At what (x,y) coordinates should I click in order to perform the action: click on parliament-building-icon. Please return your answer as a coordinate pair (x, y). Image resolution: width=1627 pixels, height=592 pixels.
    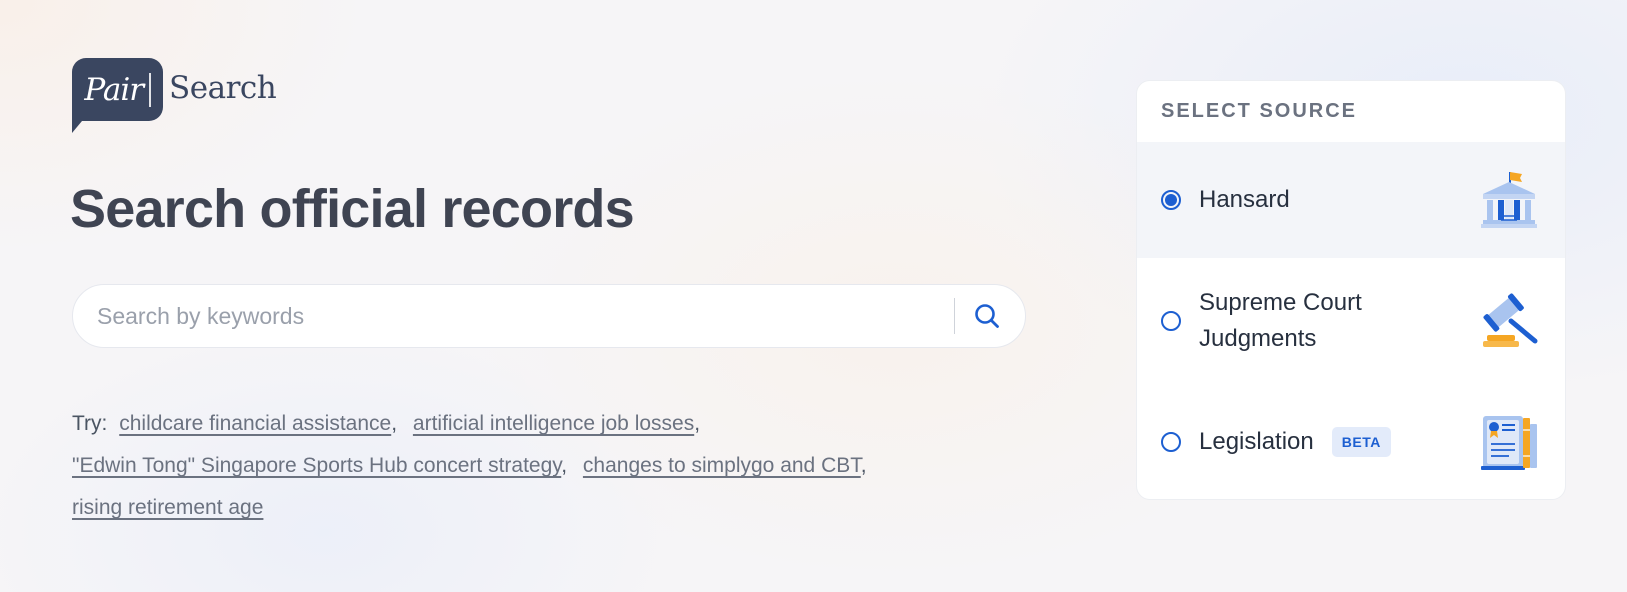
    Looking at the image, I should click on (1509, 200).